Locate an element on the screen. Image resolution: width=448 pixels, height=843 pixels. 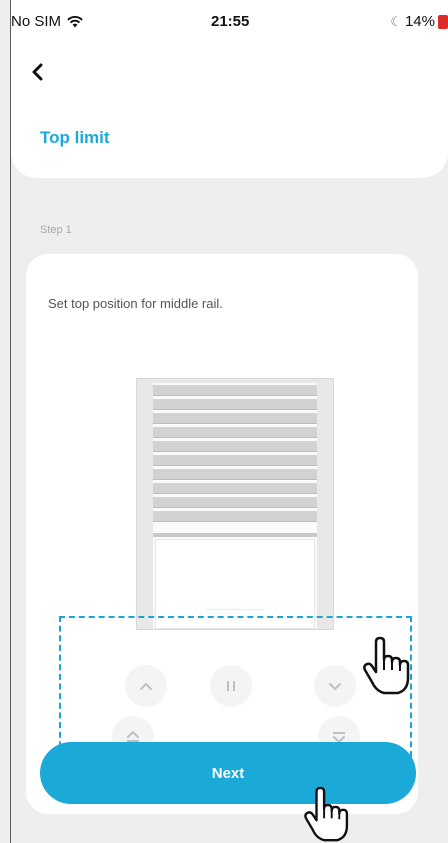
status-bar: No SIM 21:55 ☾ 14% is located at coordinates (229, 20).